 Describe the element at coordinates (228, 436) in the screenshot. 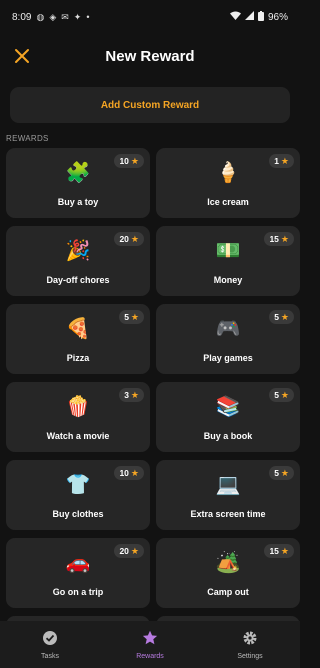

I see `reward-label: Buy a book` at that location.